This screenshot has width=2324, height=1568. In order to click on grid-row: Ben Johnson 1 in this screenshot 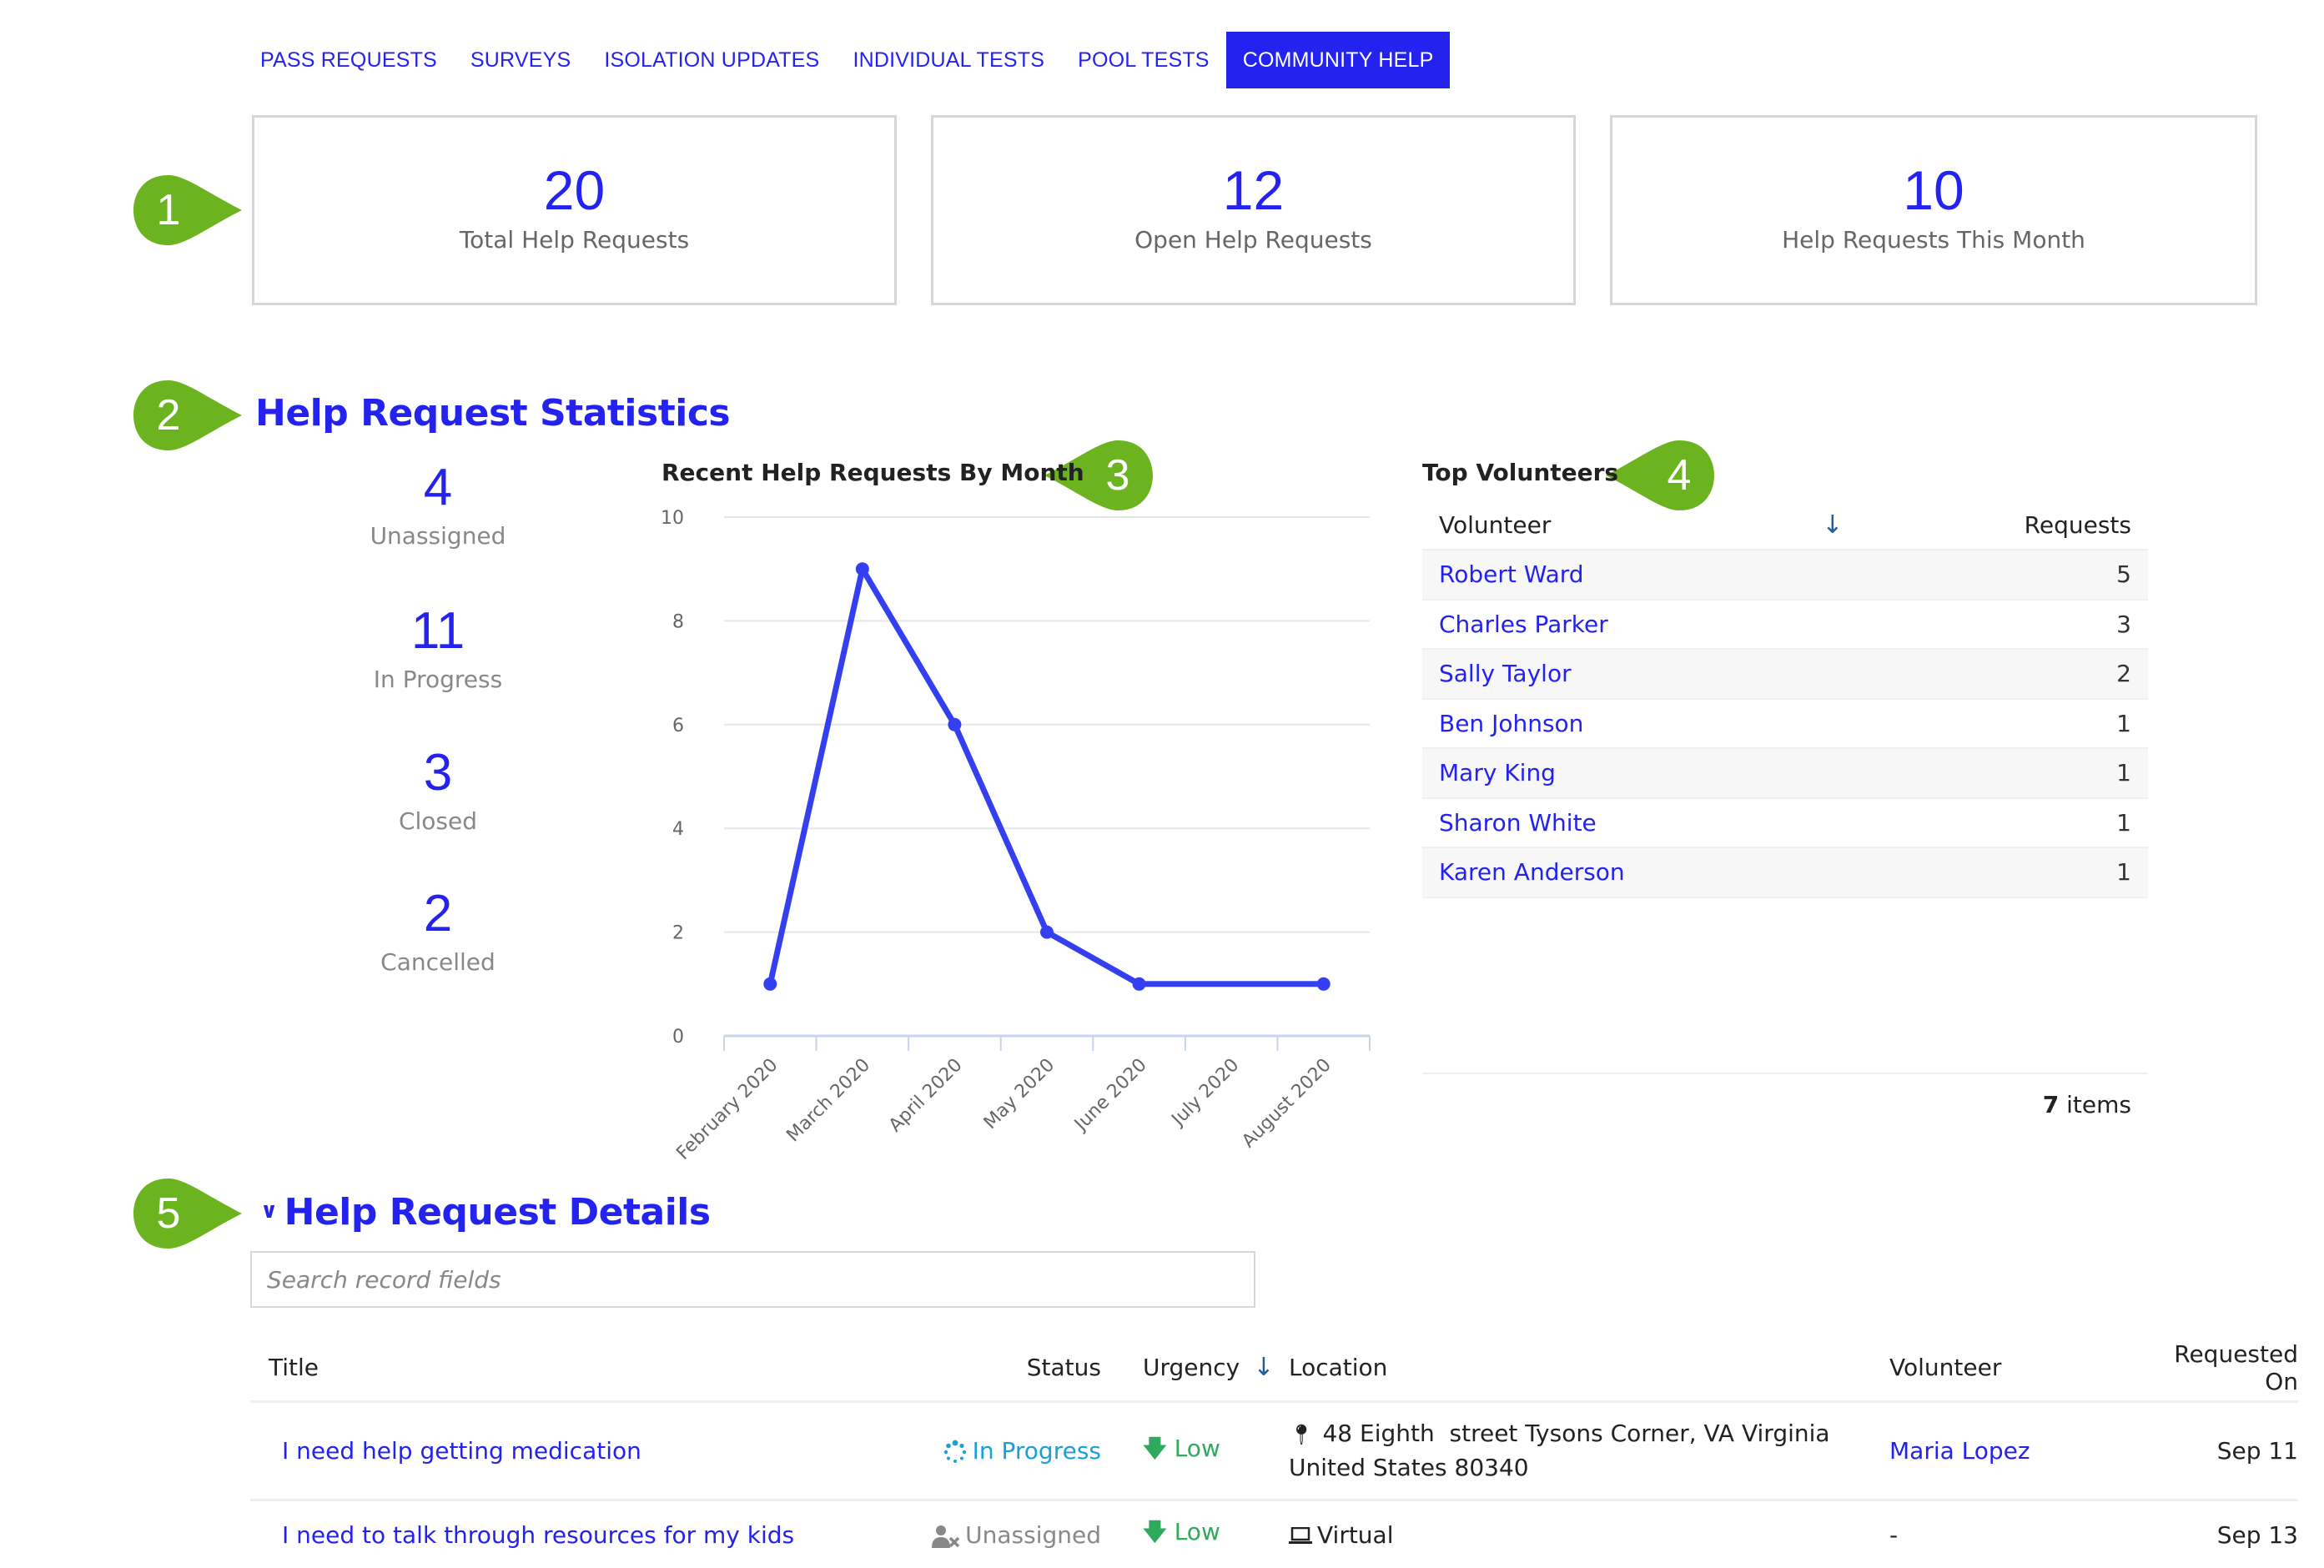, I will do `click(1785, 724)`.